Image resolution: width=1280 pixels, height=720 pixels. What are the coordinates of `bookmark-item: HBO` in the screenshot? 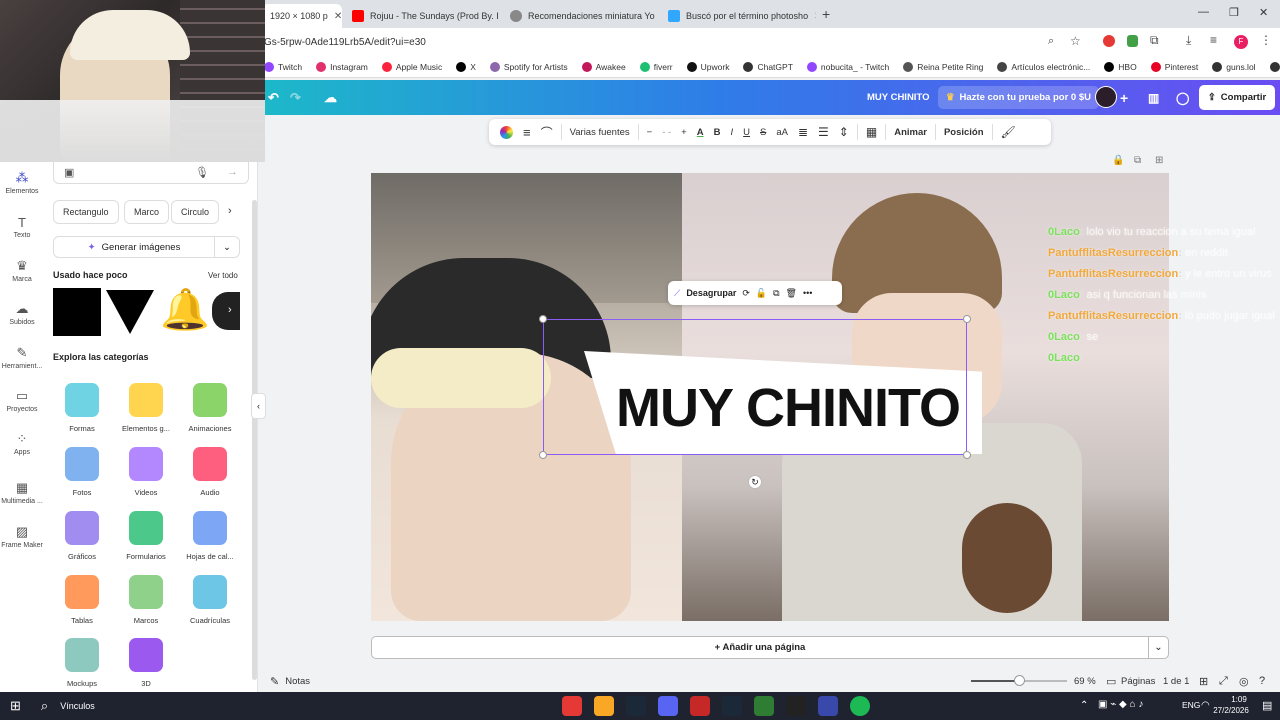 It's located at (1120, 66).